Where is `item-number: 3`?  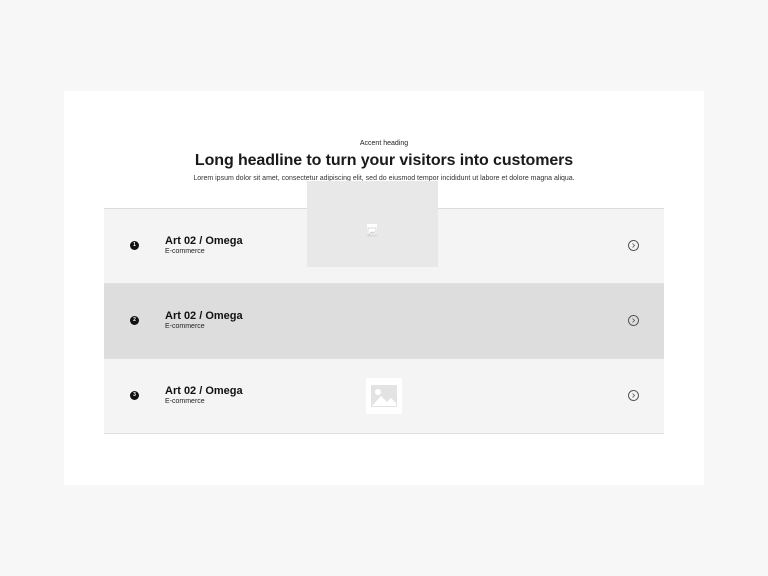 item-number: 3 is located at coordinates (134, 395).